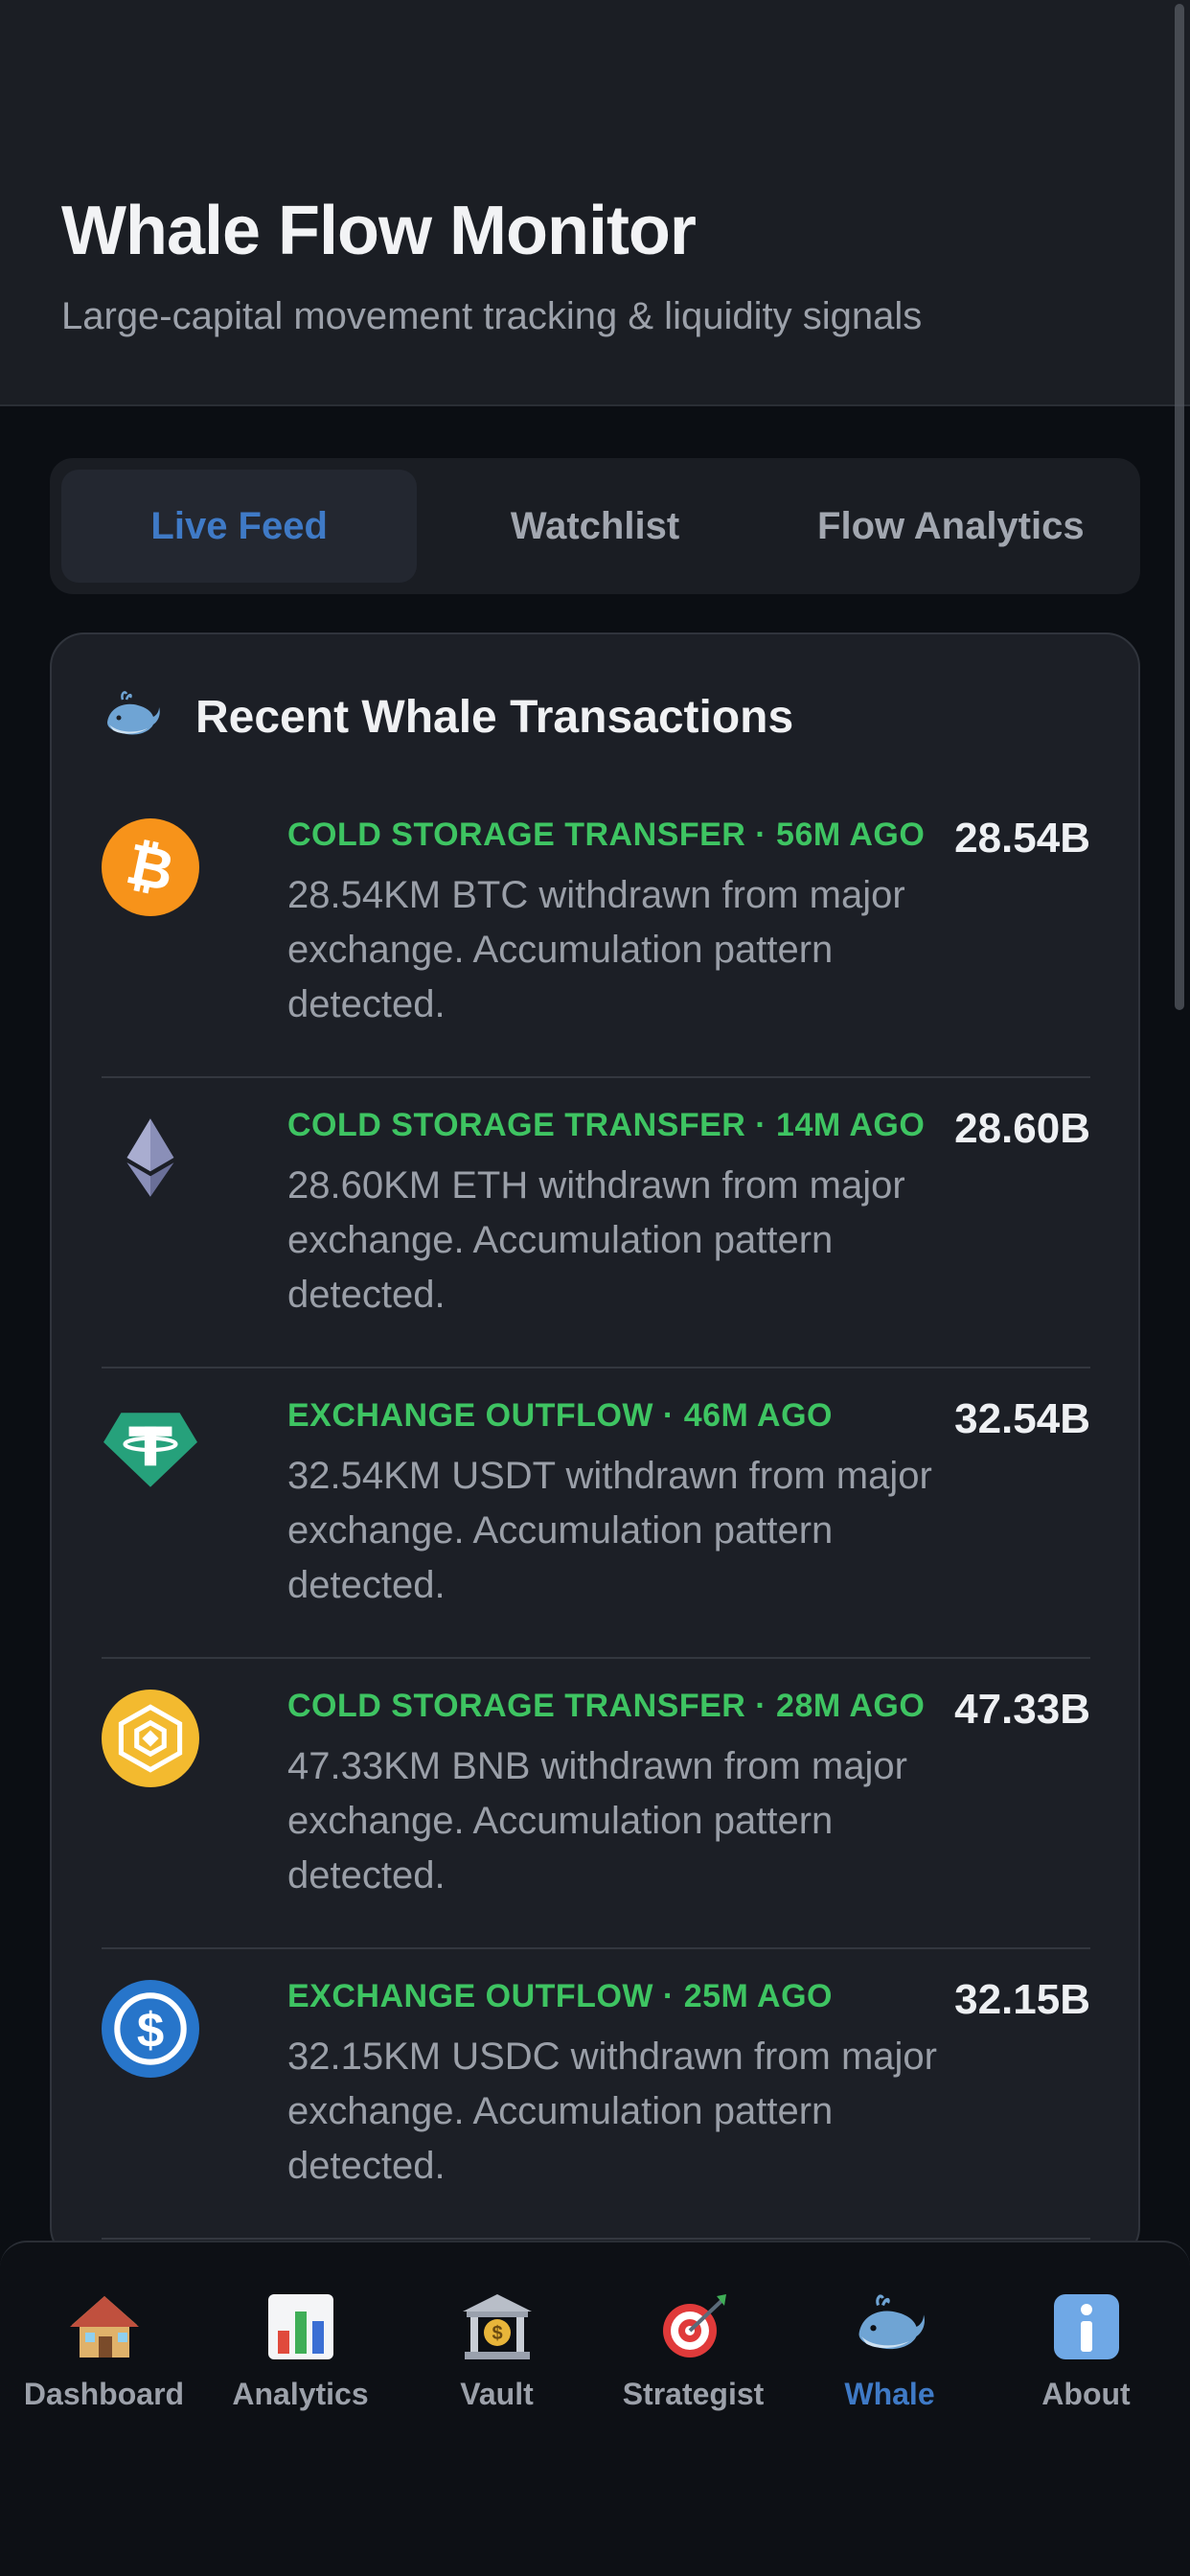 This screenshot has height=2576, width=1190. I want to click on transaction-meta: COLD STORAGE TRANSFER · 28M AGO, so click(606, 1706).